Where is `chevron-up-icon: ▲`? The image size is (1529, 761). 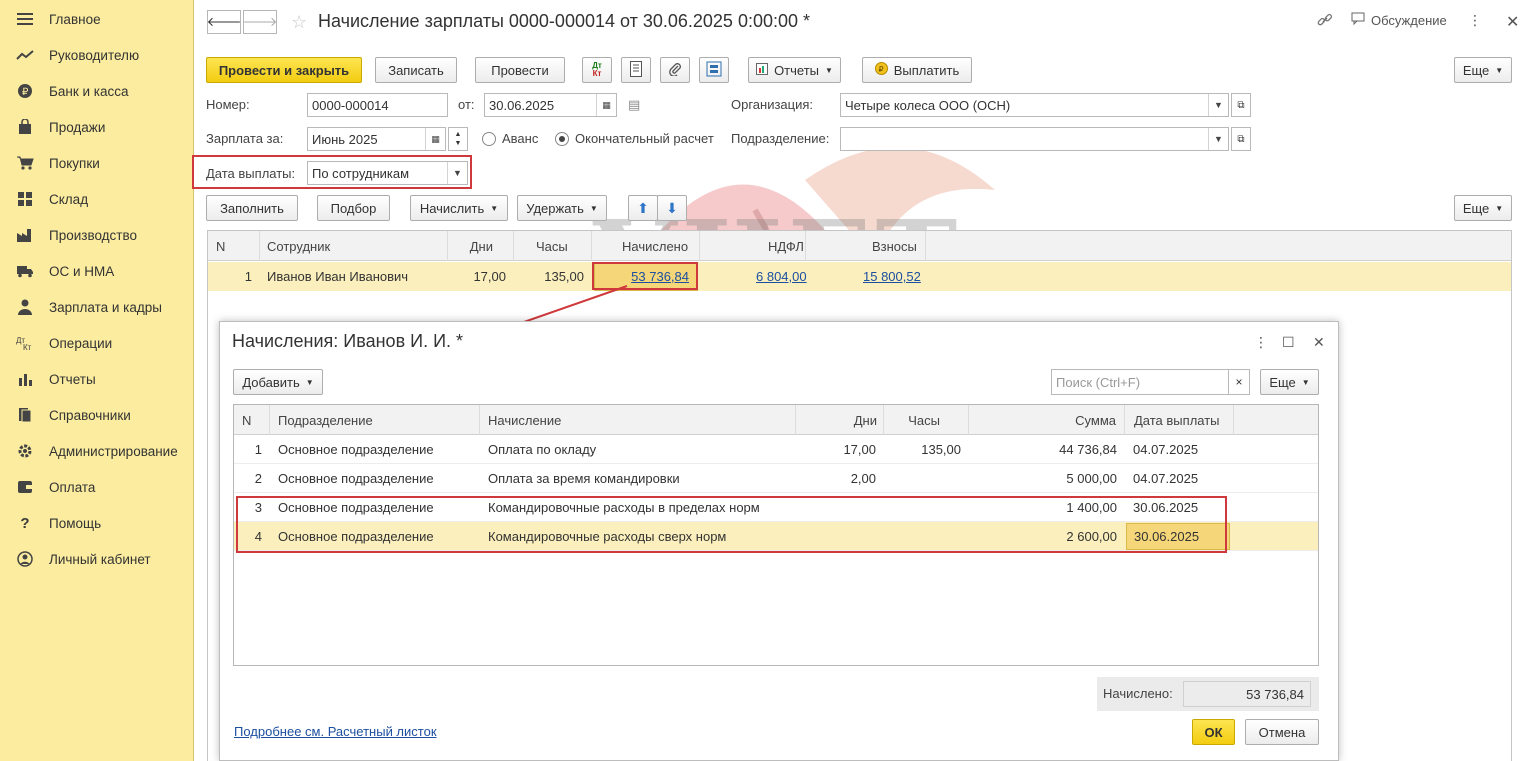
chevron-up-icon: ▲ is located at coordinates (458, 134).